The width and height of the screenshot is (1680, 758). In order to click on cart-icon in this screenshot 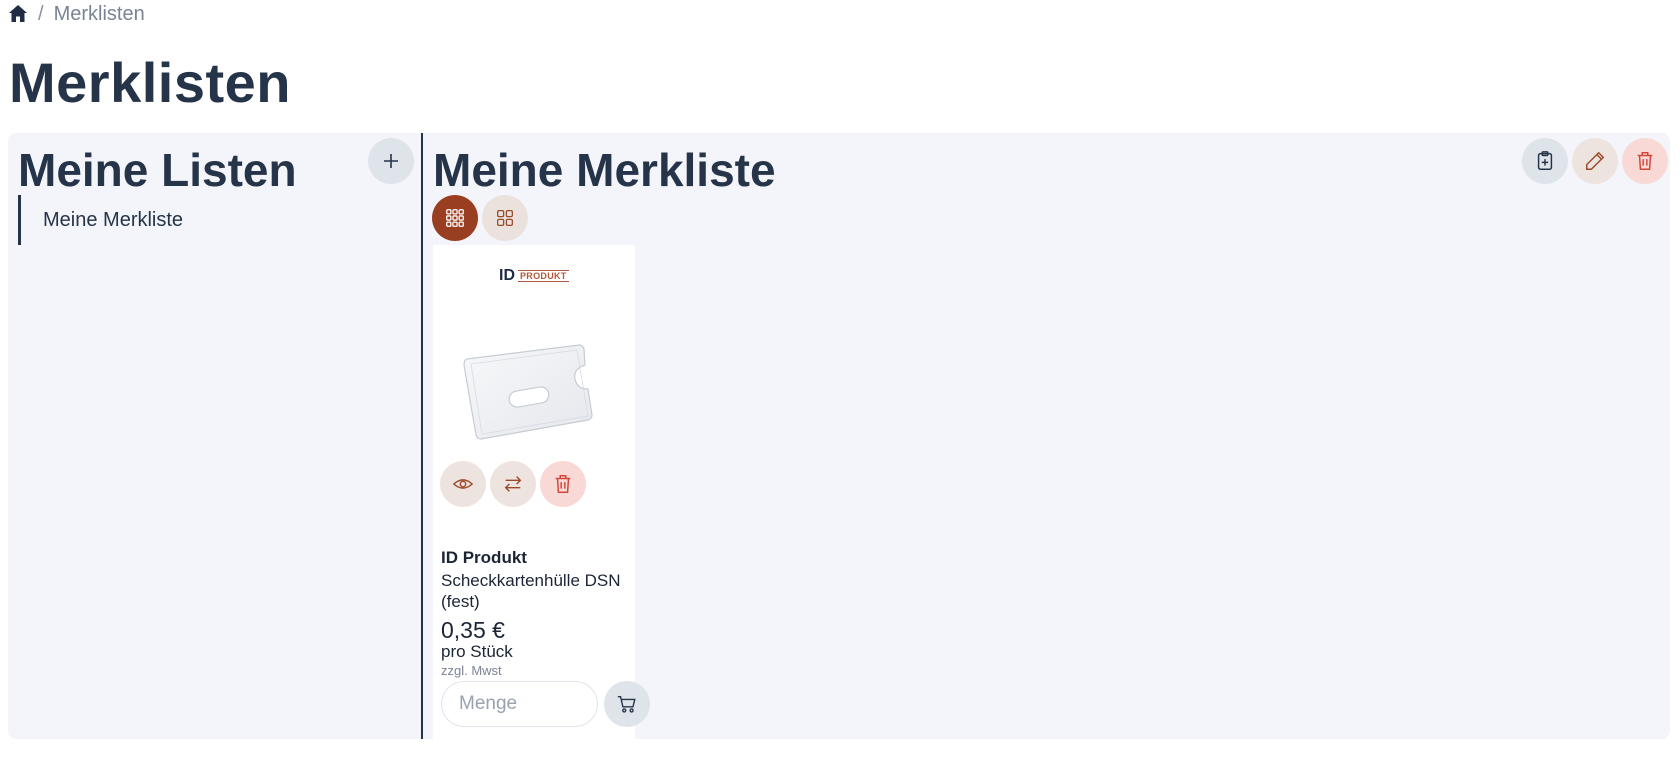, I will do `click(626, 704)`.